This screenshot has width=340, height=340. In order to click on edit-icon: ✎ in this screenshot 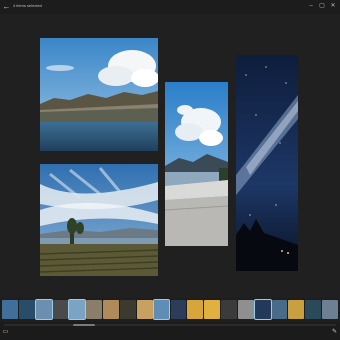, I will do `click(334, 332)`.